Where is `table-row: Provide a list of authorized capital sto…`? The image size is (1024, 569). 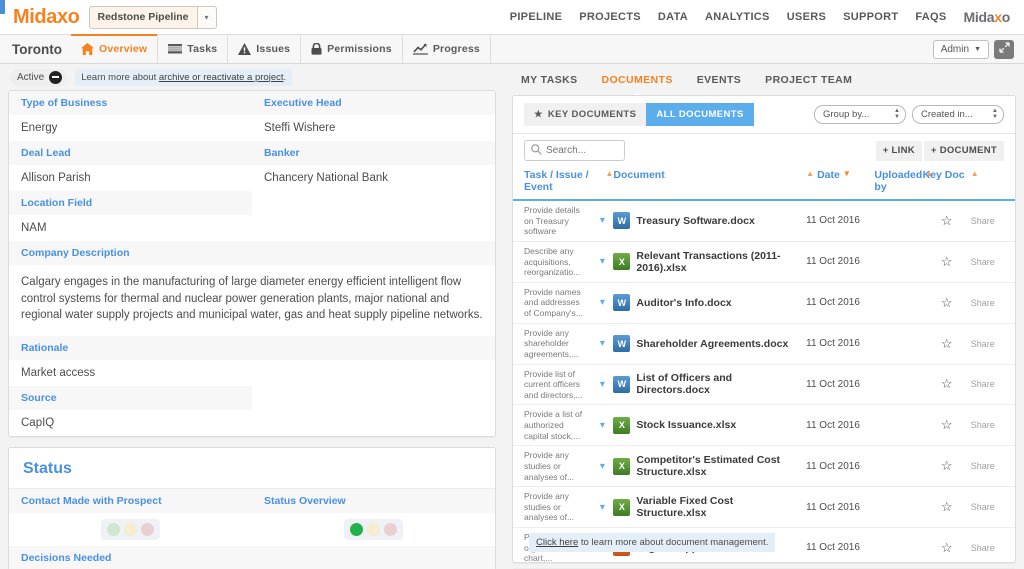
table-row: Provide a list of authorized capital sto… is located at coordinates (764, 425).